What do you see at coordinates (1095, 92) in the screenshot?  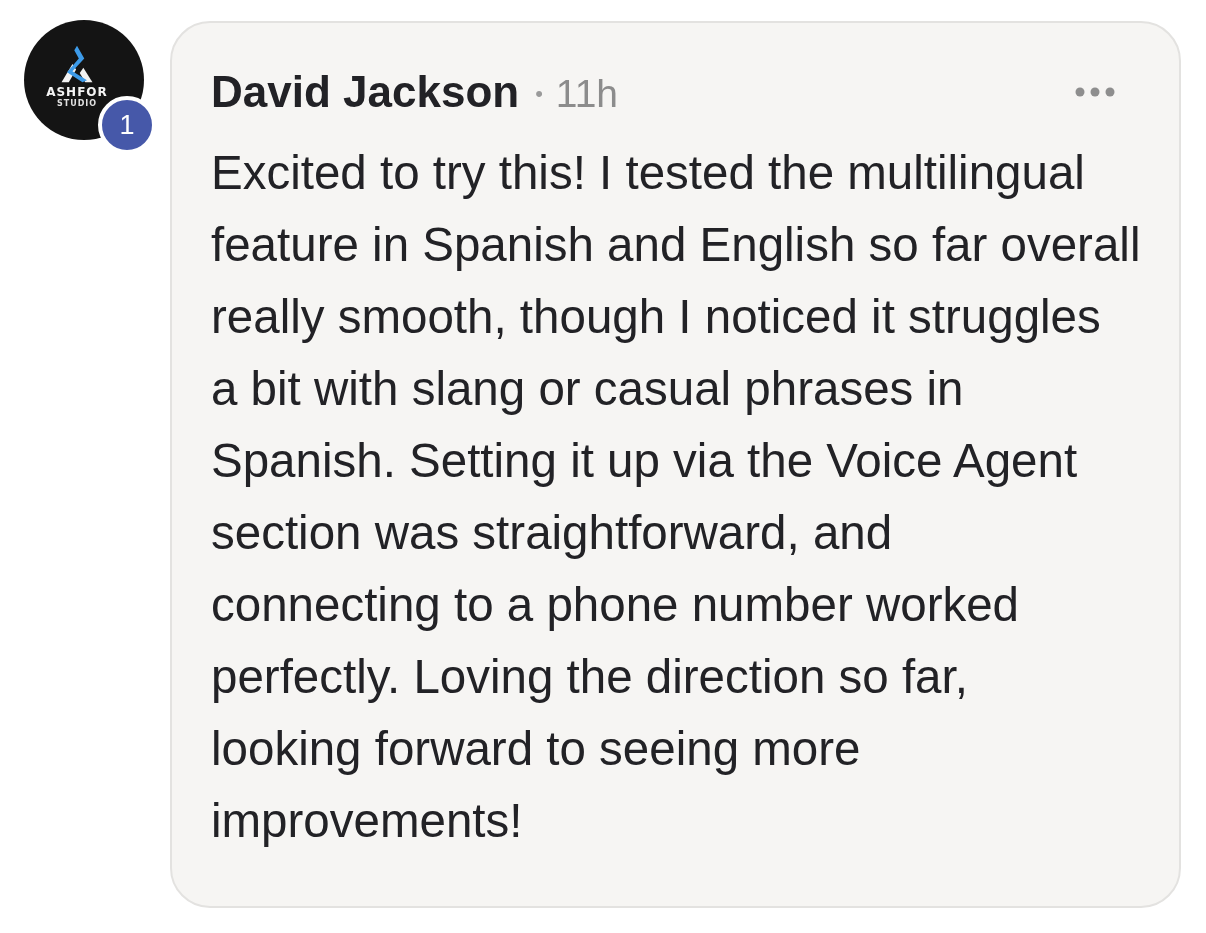 I see `more-icon` at bounding box center [1095, 92].